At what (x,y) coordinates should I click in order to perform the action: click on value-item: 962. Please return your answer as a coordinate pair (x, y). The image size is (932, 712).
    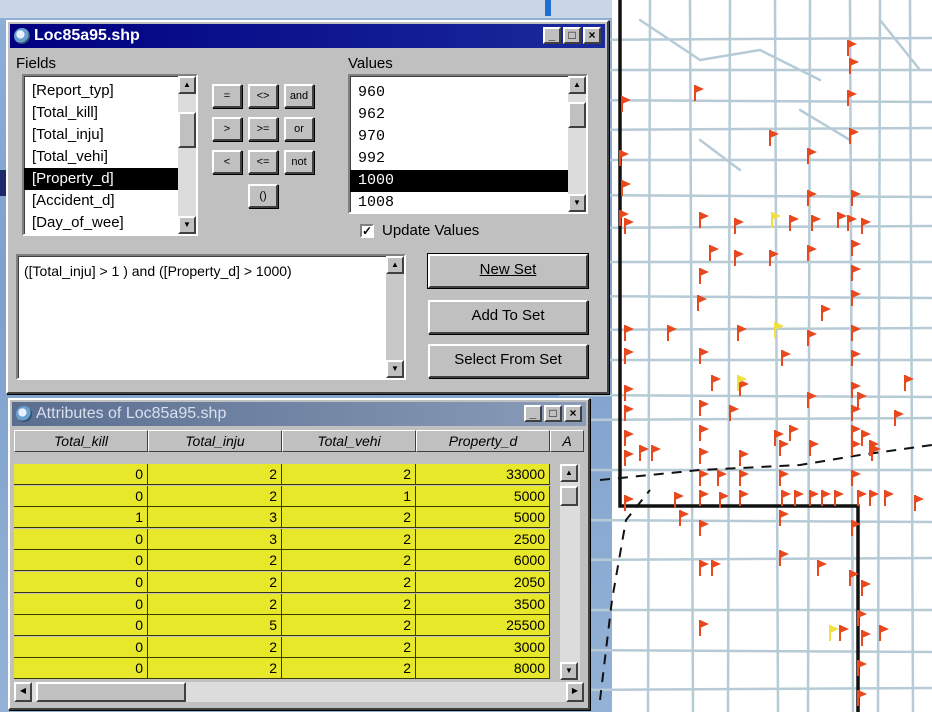
    Looking at the image, I should click on (459, 115).